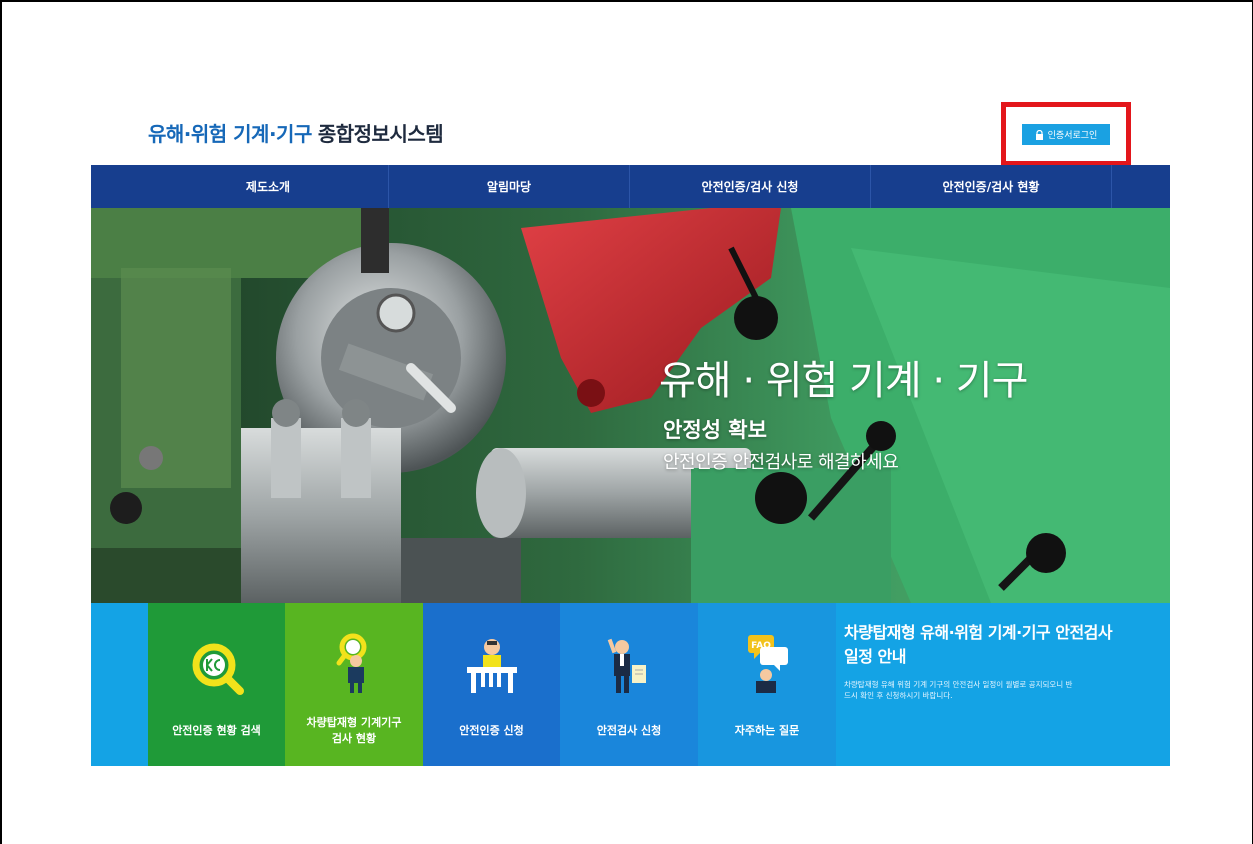 The height and width of the screenshot is (844, 1253). I want to click on tile-certification-apply: 안전인증 신청, so click(491, 684).